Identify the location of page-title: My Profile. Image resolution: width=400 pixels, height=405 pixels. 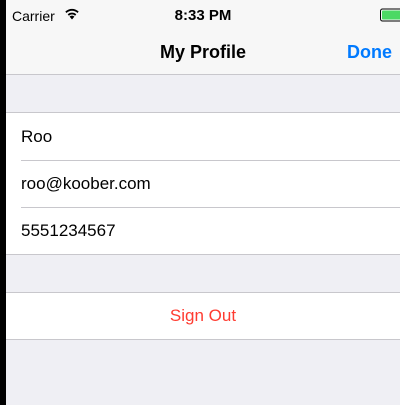
(203, 52).